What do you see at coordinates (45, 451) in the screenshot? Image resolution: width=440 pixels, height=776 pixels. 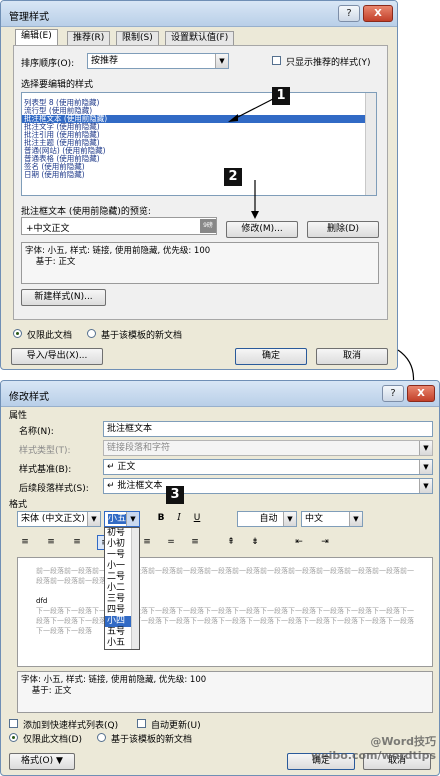 I see `type-label: 样式类型(T):` at bounding box center [45, 451].